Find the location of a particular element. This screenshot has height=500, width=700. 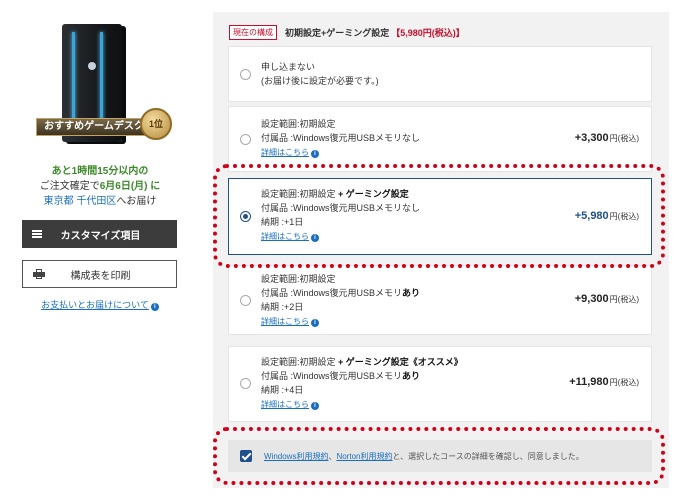

radio-option-none is located at coordinates (245, 74).